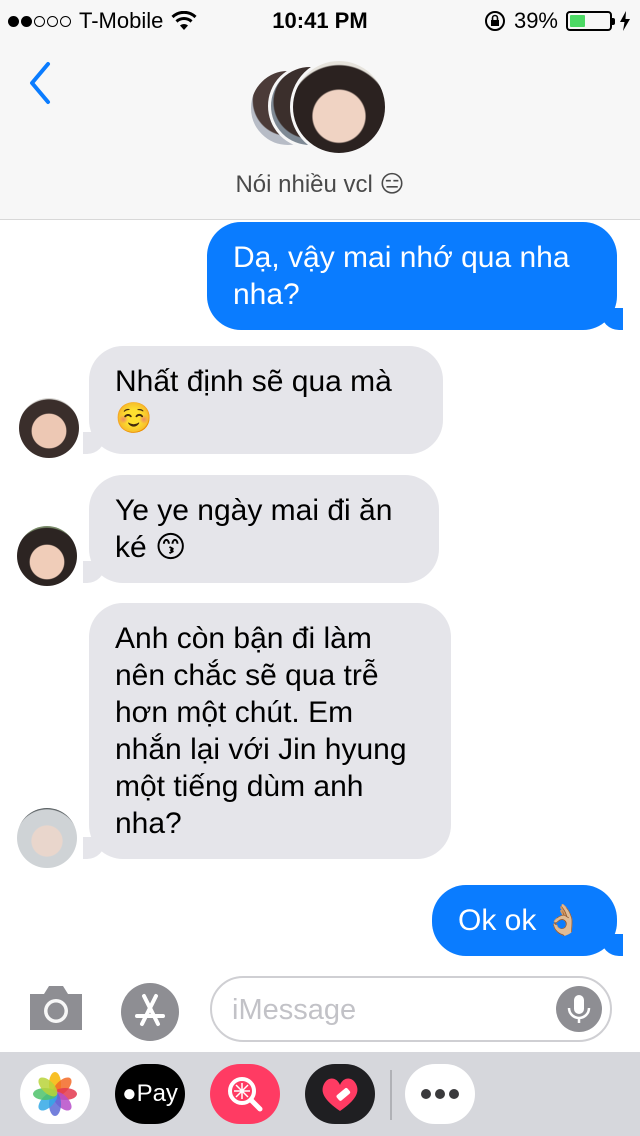  Describe the element at coordinates (391, 1095) in the screenshot. I see `drawer-divider` at that location.